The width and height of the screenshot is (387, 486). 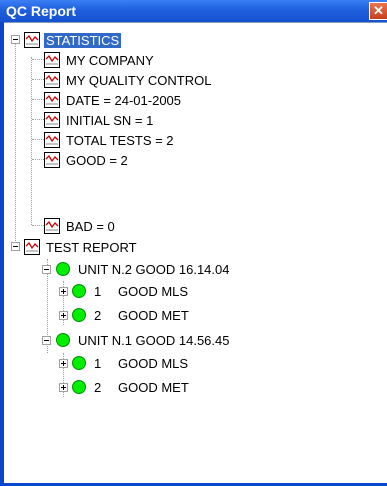 I want to click on collapse-statistics-button, so click(x=15, y=39).